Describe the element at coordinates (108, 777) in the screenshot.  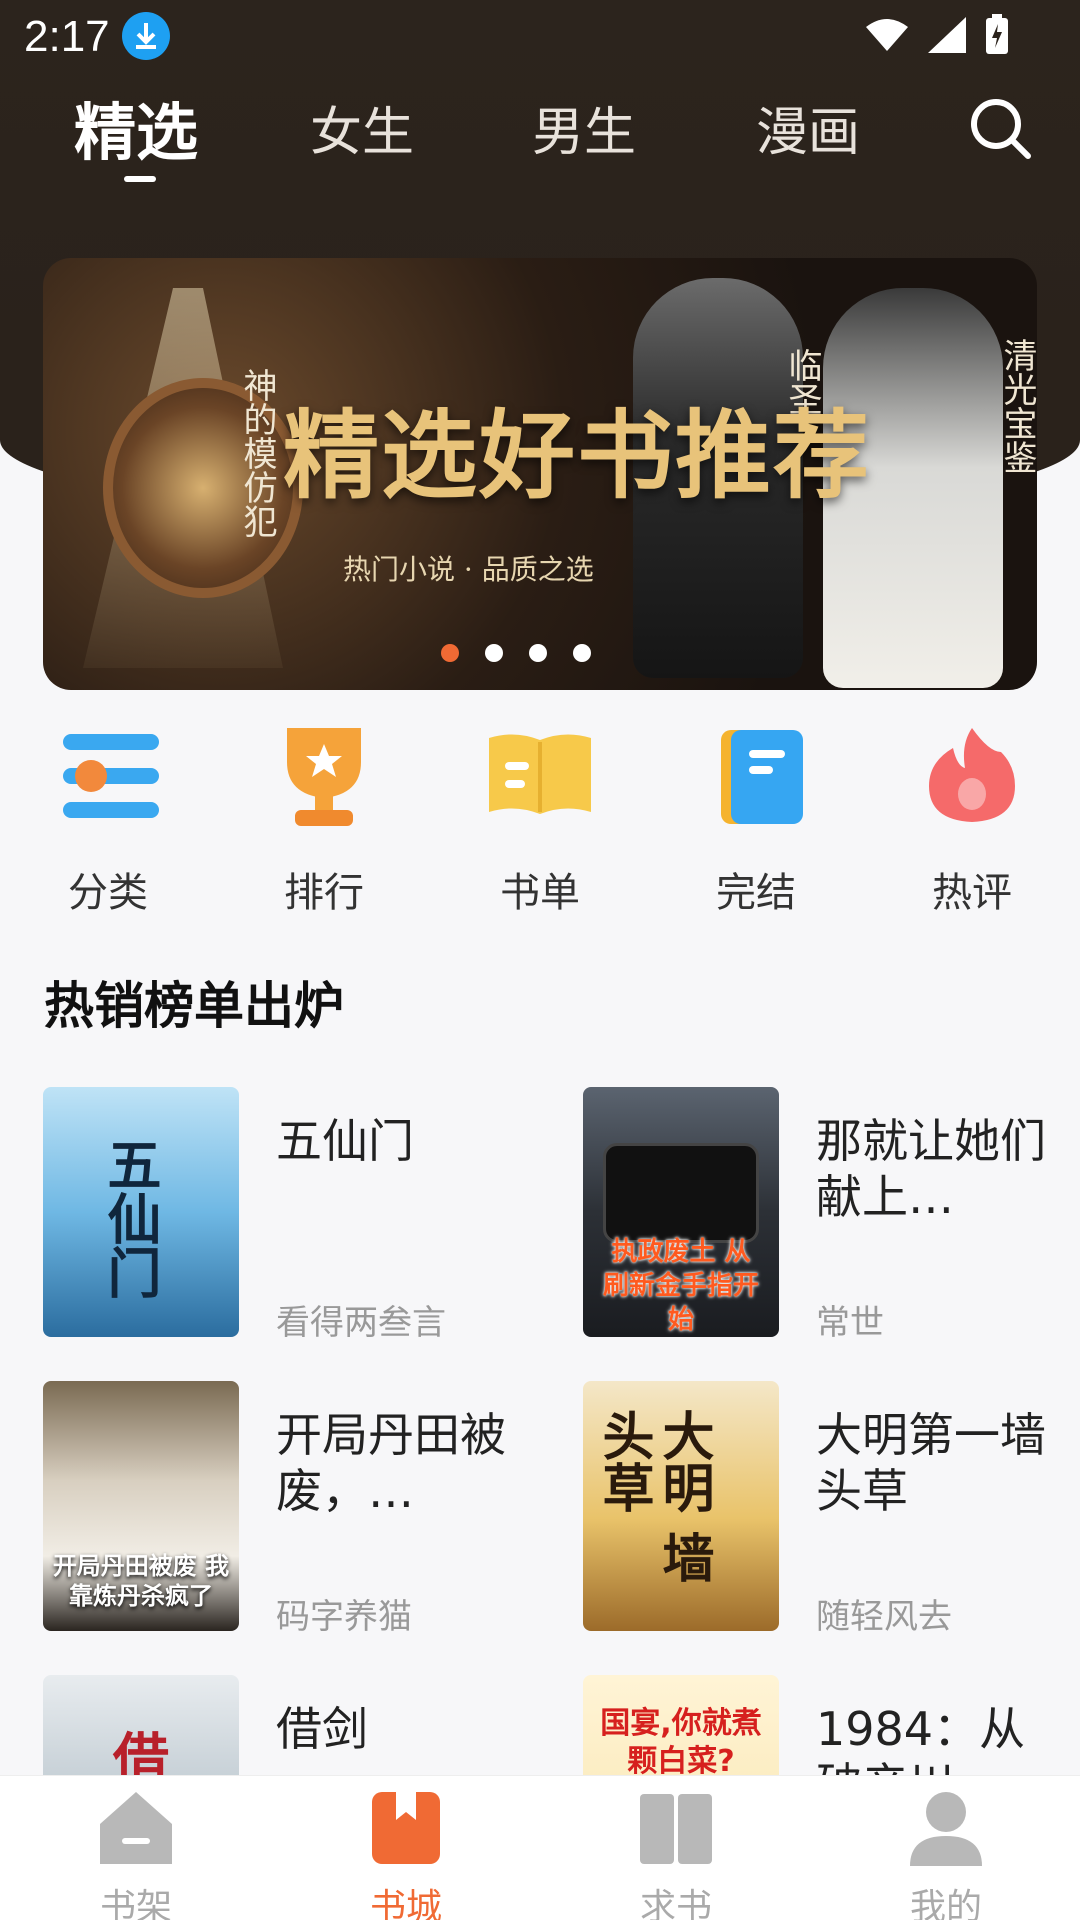
I see `category-icon` at that location.